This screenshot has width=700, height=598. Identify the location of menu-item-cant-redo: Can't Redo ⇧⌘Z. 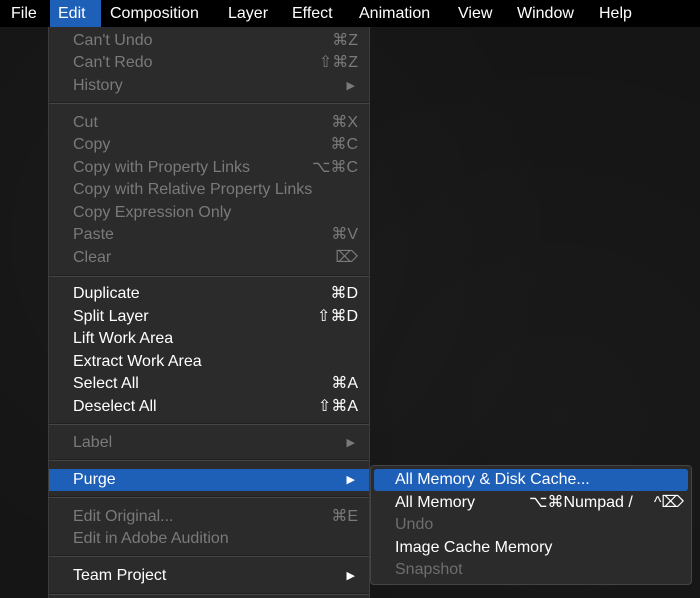
(209, 63).